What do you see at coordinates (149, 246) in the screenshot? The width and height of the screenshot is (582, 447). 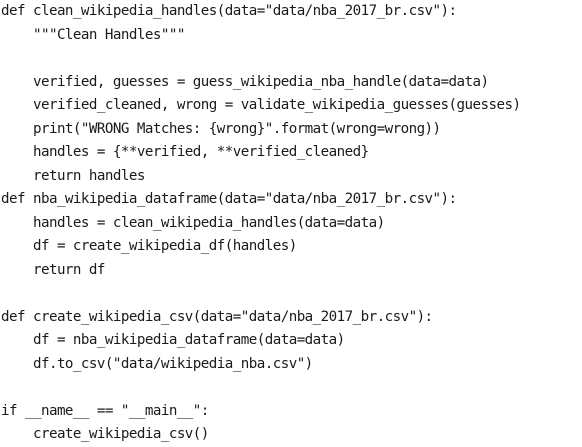 I see `code-line: df = create_wikipedia_df(handles)` at bounding box center [149, 246].